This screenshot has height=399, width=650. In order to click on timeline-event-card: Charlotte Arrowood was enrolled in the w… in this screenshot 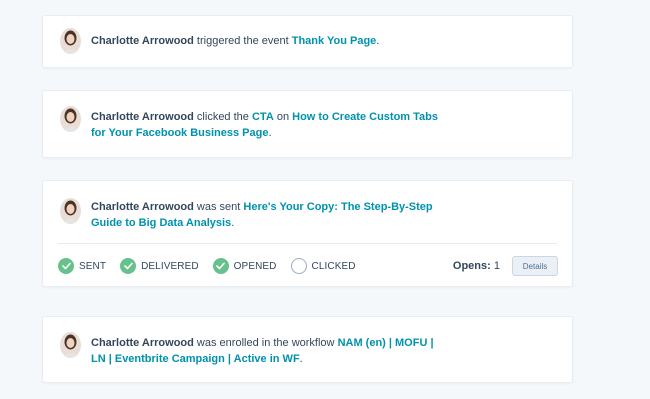, I will do `click(307, 349)`.